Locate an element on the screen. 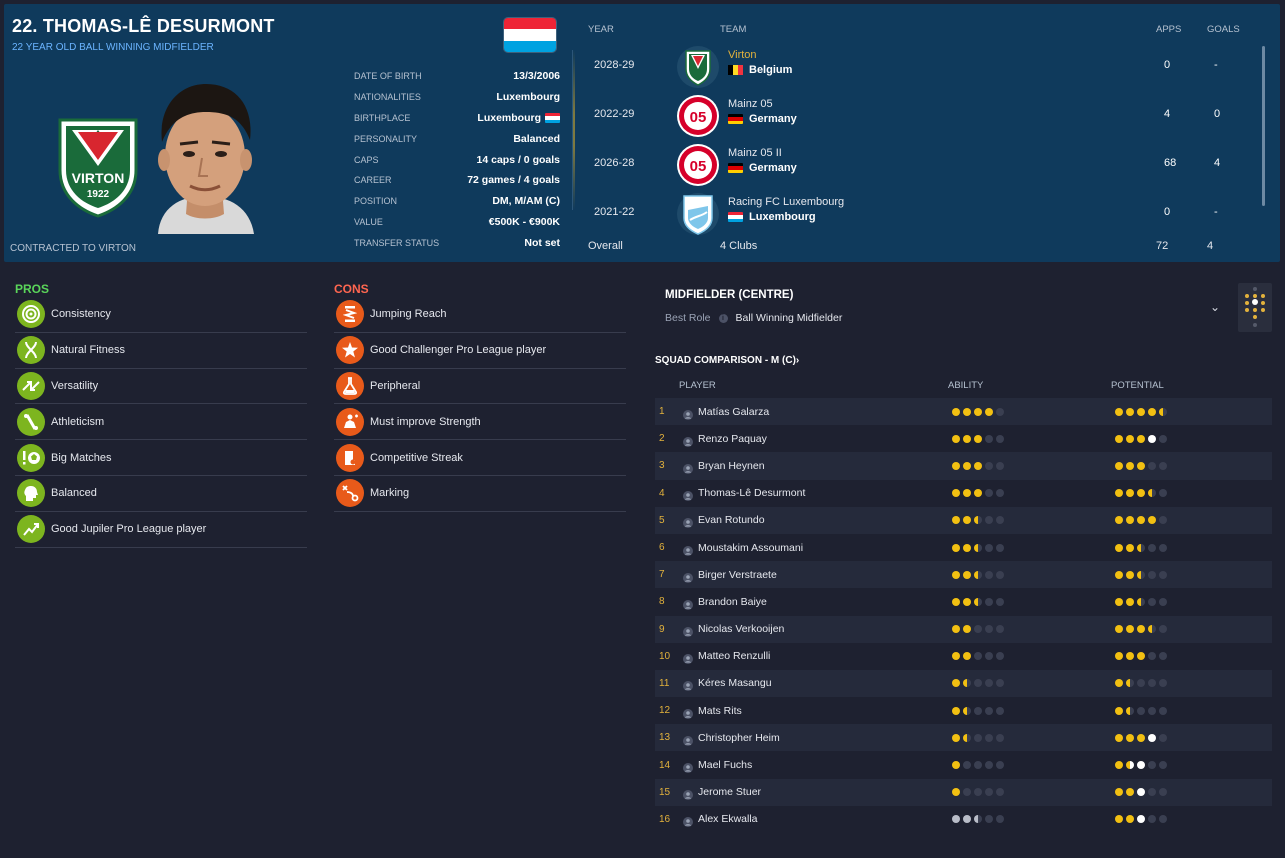  cons-item: Peripheral is located at coordinates (480, 387).